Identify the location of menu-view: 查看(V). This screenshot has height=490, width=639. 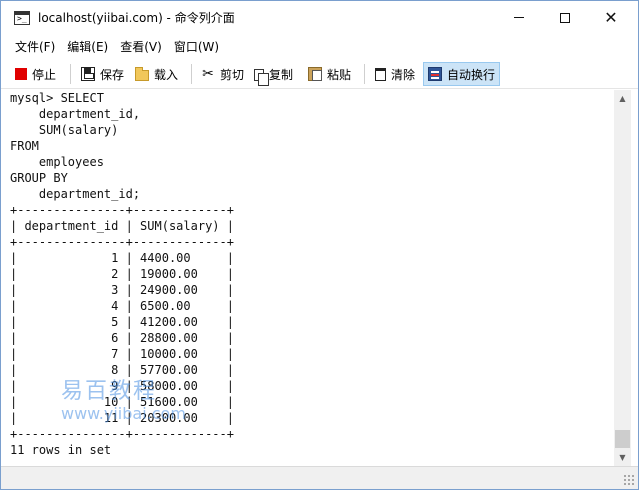
(141, 47).